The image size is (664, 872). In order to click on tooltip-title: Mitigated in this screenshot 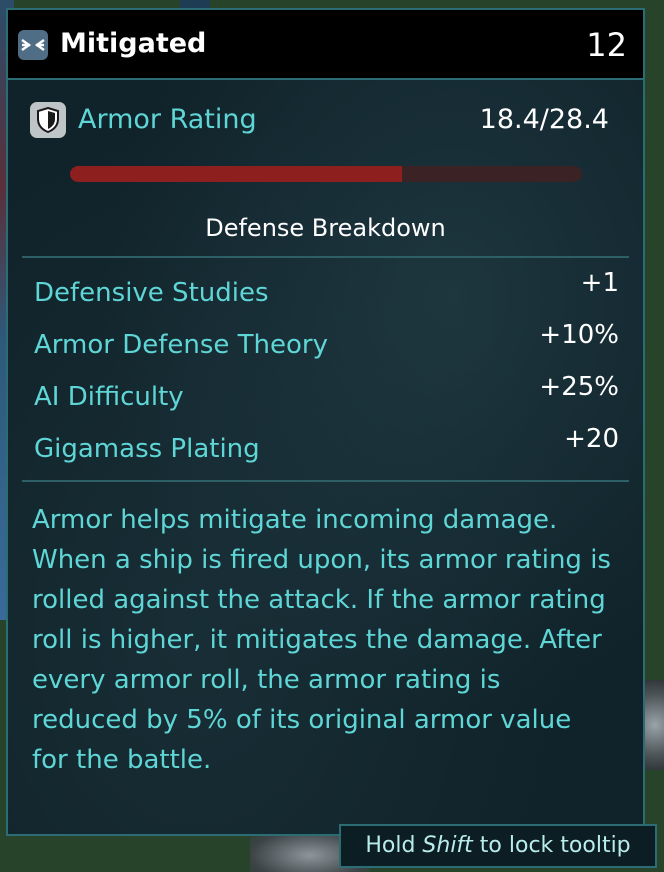, I will do `click(133, 43)`.